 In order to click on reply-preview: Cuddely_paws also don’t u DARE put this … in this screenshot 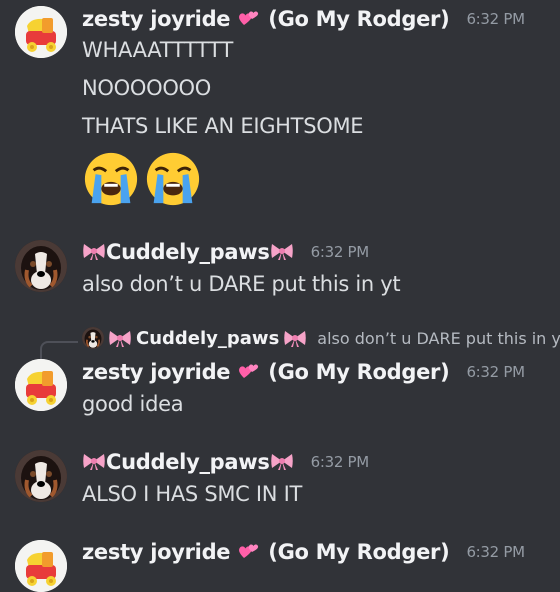, I will do `click(321, 338)`.